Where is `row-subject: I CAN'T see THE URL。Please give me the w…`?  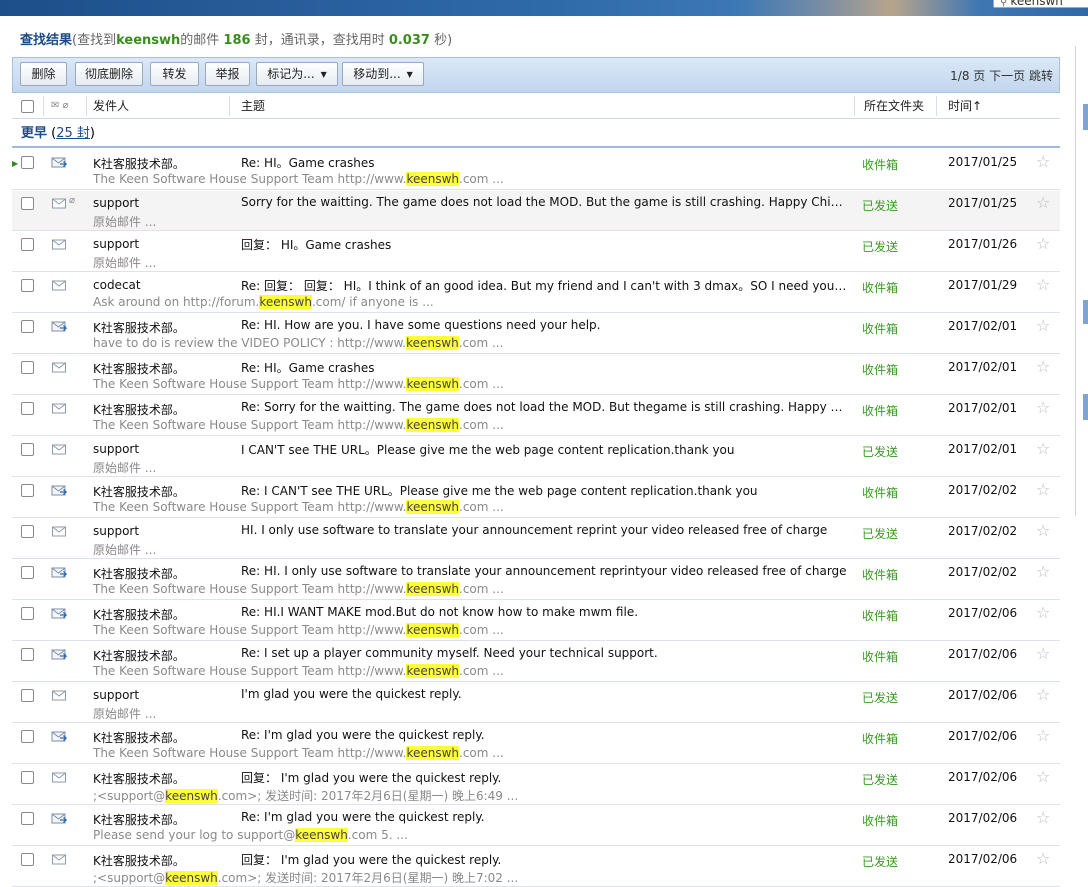 row-subject: I CAN'T see THE URL。Please give me the w… is located at coordinates (544, 449).